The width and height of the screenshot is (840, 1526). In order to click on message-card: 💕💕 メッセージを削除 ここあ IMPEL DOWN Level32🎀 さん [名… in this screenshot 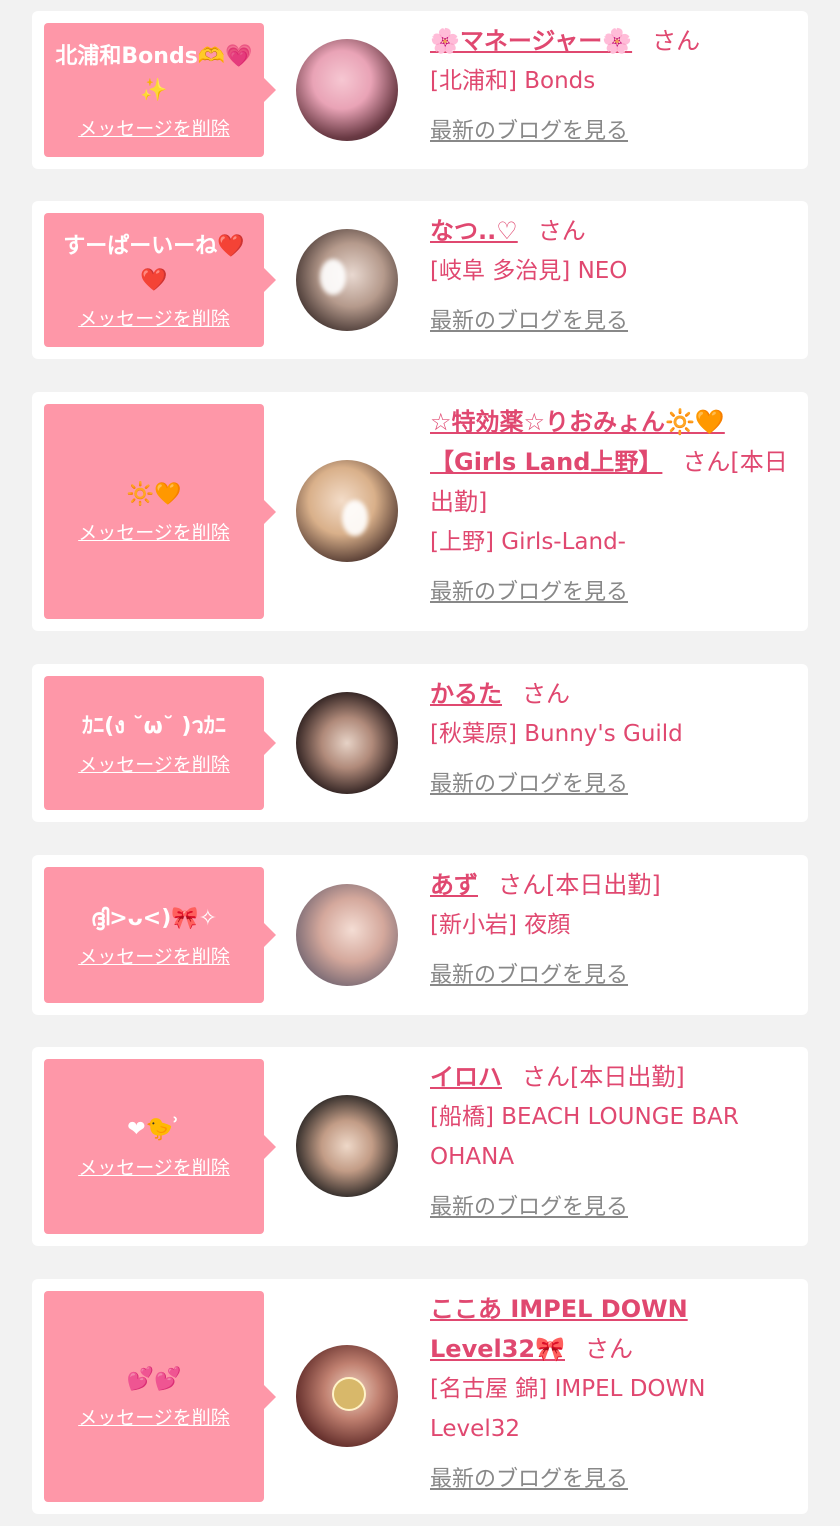, I will do `click(420, 1396)`.